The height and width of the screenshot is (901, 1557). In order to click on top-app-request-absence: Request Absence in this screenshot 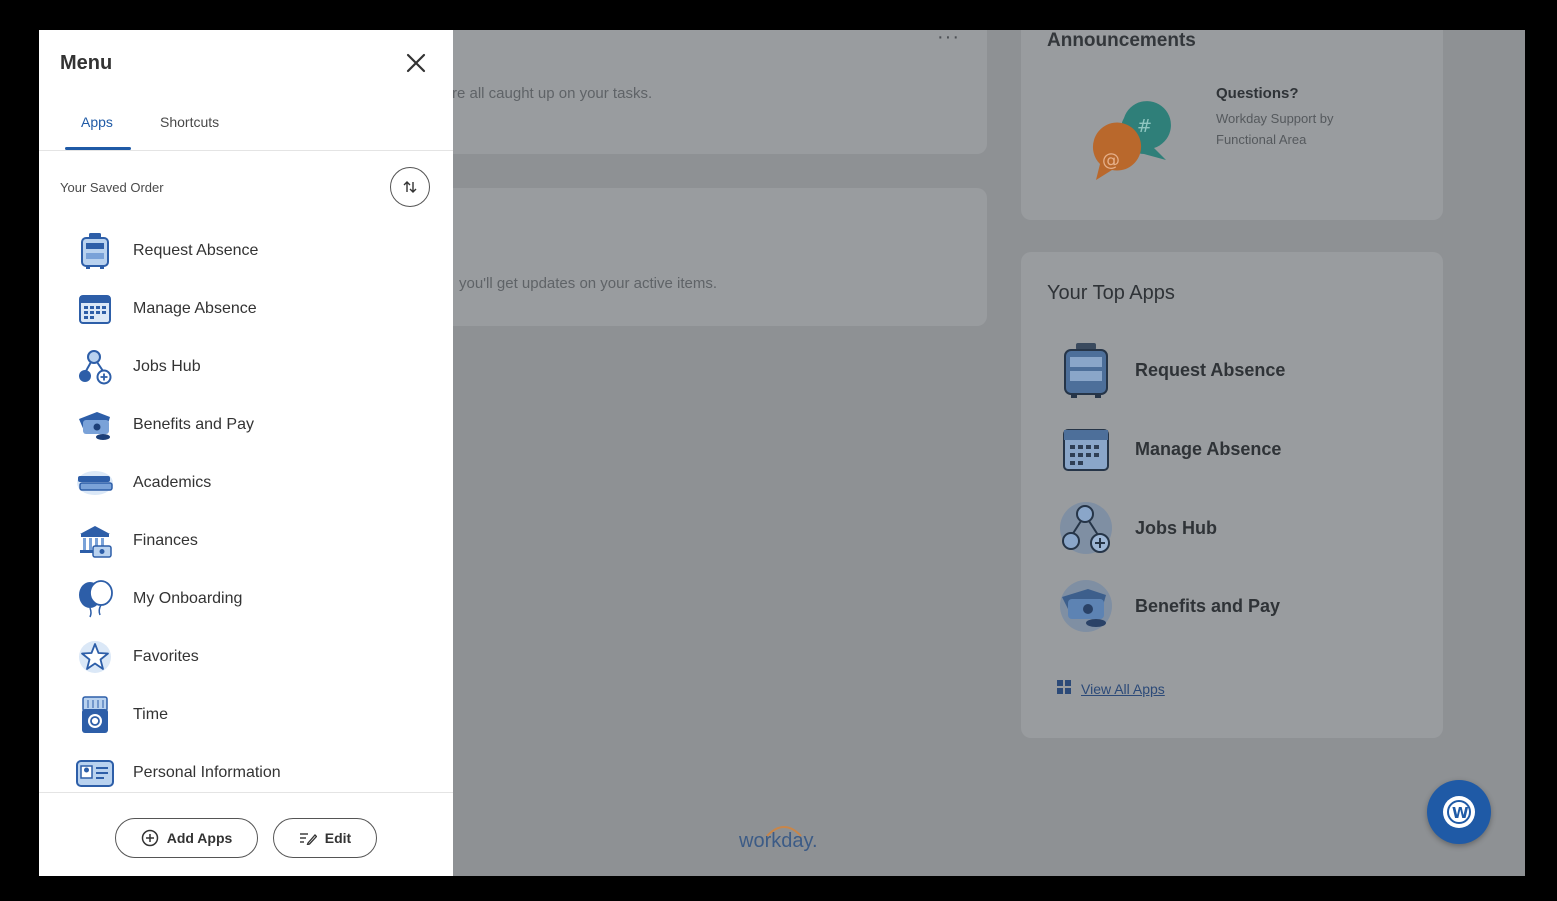, I will do `click(1237, 370)`.